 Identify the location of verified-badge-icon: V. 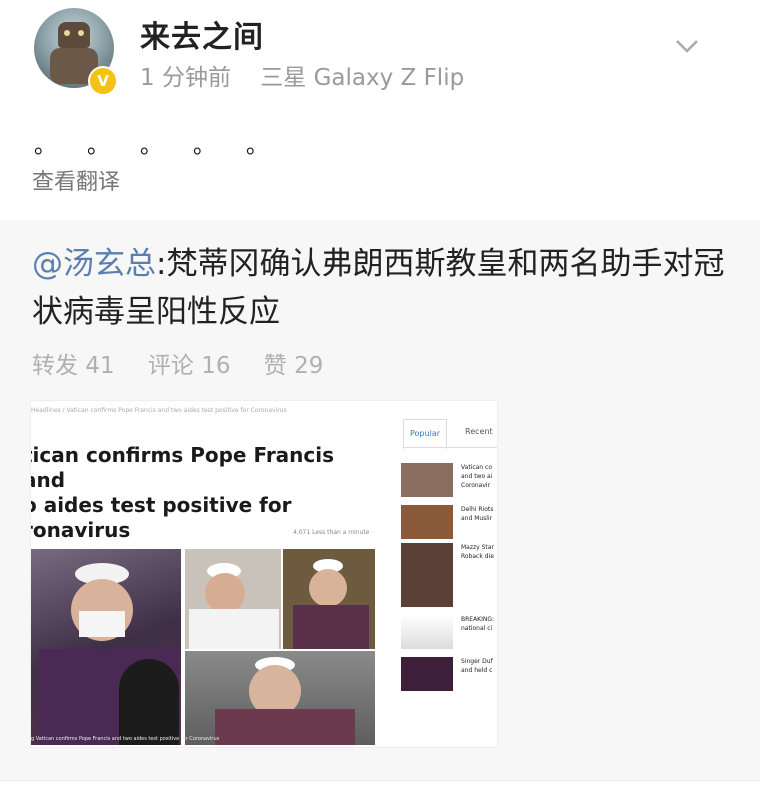
(103, 81).